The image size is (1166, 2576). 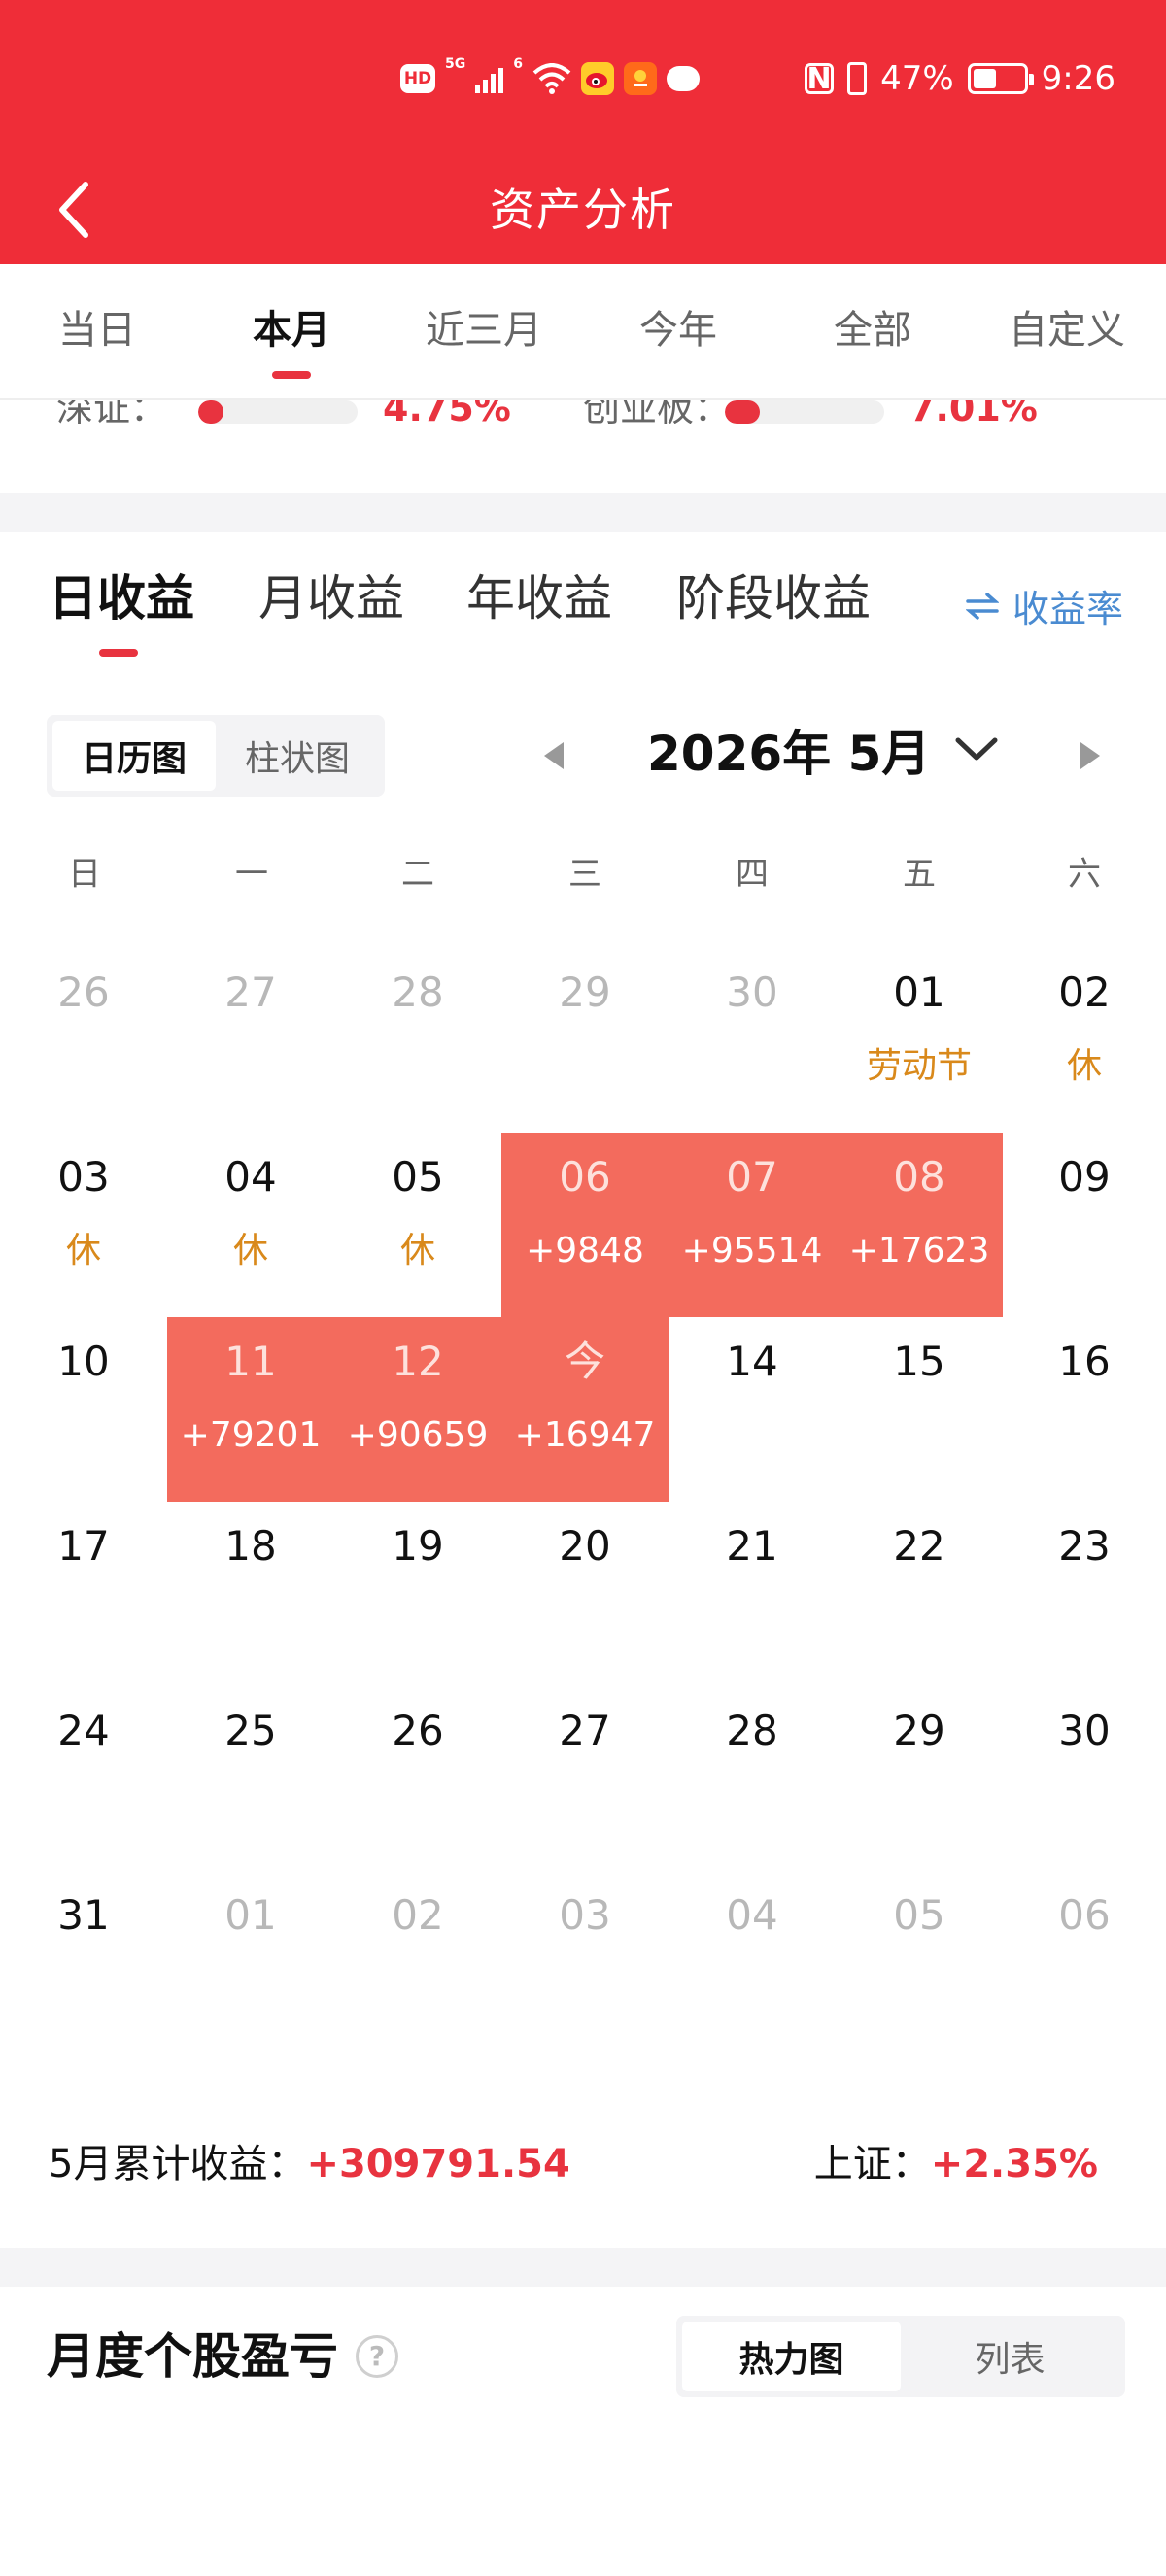 What do you see at coordinates (956, 2164) in the screenshot?
I see `index-change: 上证：+2.35%` at bounding box center [956, 2164].